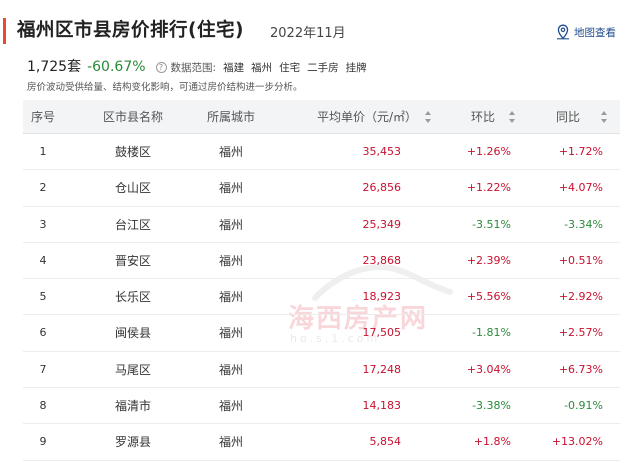 Image resolution: width=640 pixels, height=472 pixels. What do you see at coordinates (492, 442) in the screenshot?
I see `row-mom: +1.8%` at bounding box center [492, 442].